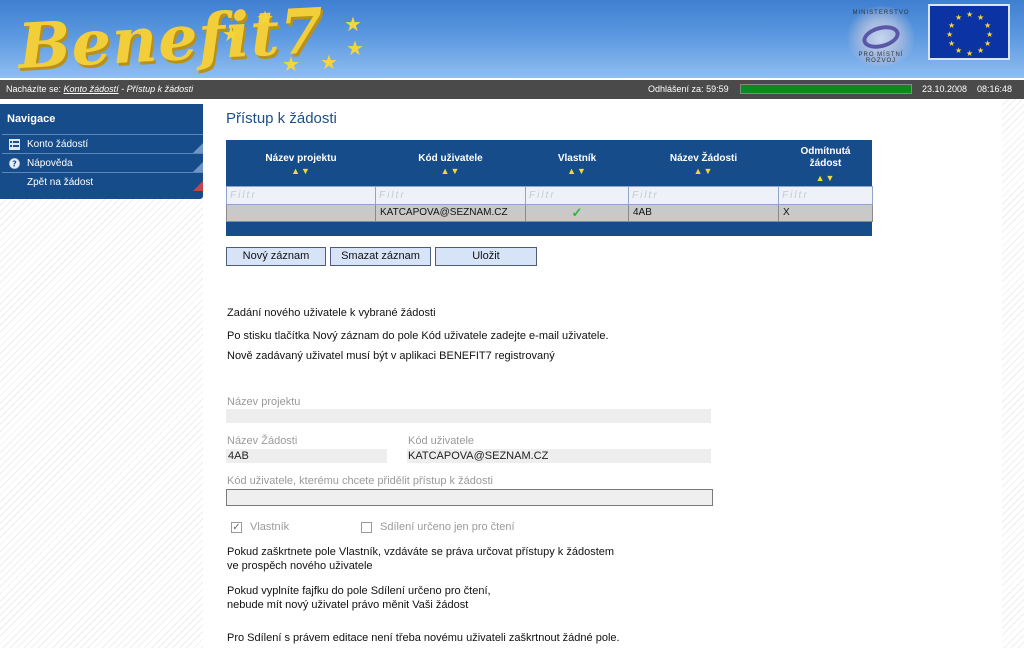 Image resolution: width=1024 pixels, height=648 pixels. I want to click on sidebar-item-zpet-na-zadost: Zpět na žádost, so click(102, 181).